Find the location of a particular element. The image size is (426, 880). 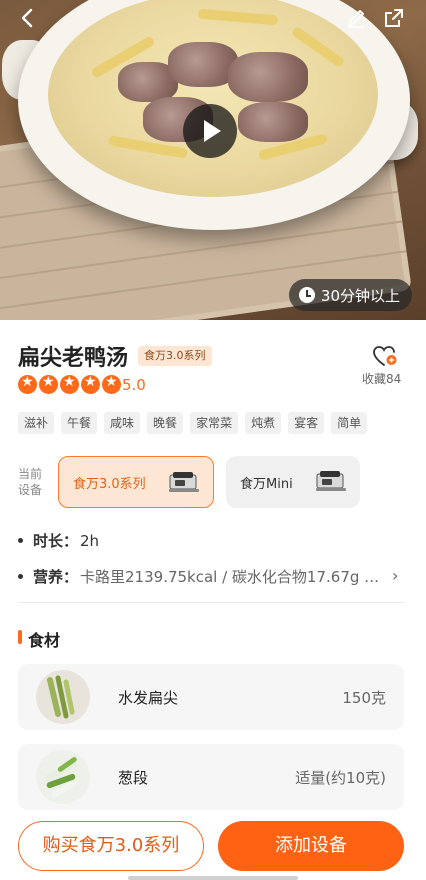

section-accent-bar is located at coordinates (20, 637).